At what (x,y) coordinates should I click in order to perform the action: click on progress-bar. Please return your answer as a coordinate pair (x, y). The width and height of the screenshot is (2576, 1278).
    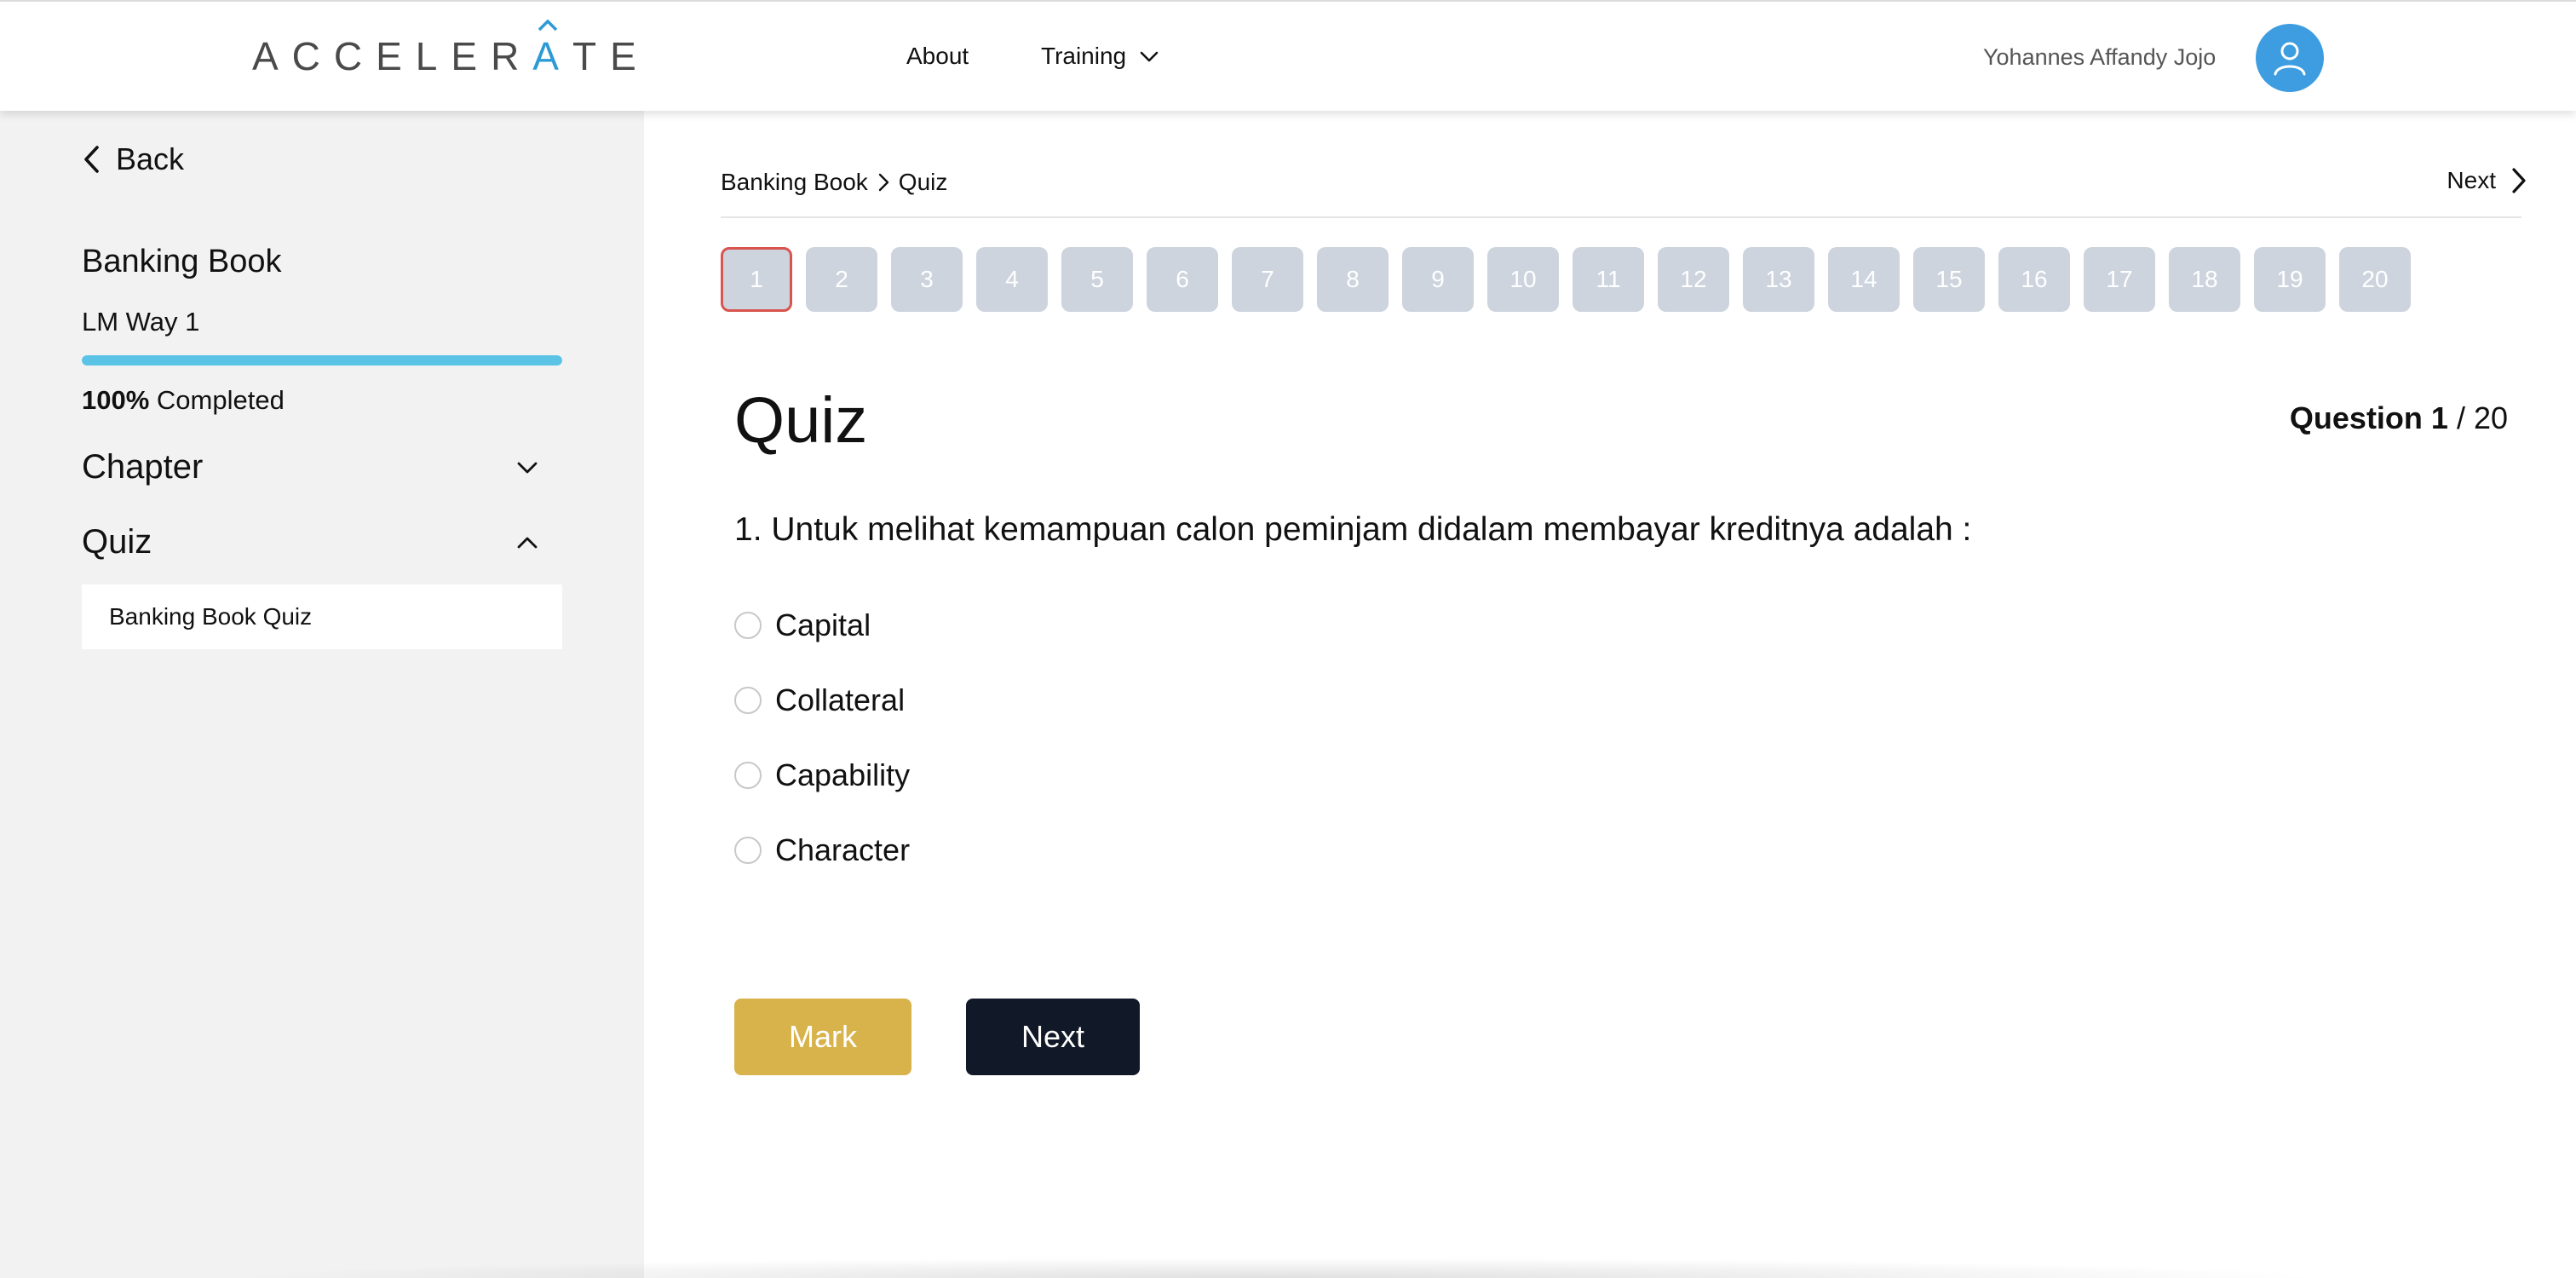
    Looking at the image, I should click on (322, 361).